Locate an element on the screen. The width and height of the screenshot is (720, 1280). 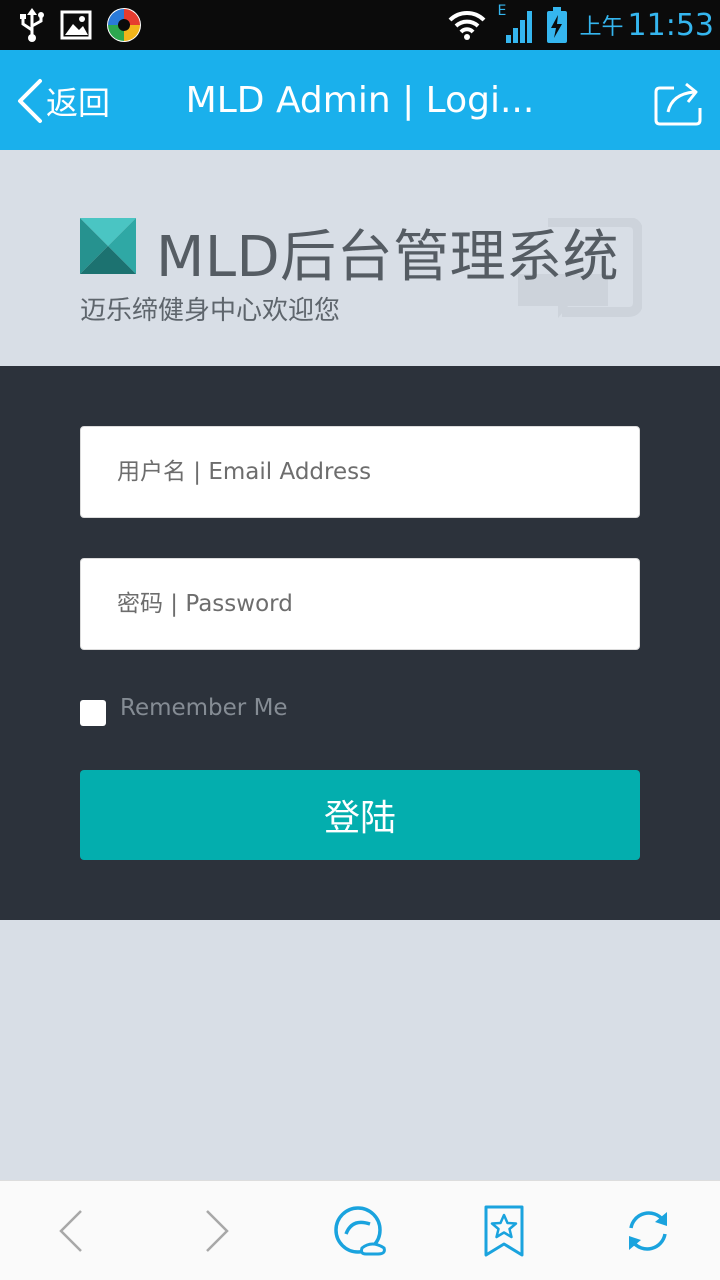
browser-toolbar is located at coordinates (360, 1230).